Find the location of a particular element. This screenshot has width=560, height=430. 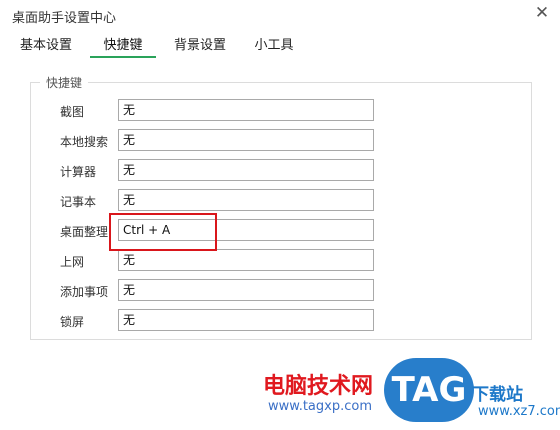

shortcut-row-screenshot: 截图 无 is located at coordinates (280, 111).